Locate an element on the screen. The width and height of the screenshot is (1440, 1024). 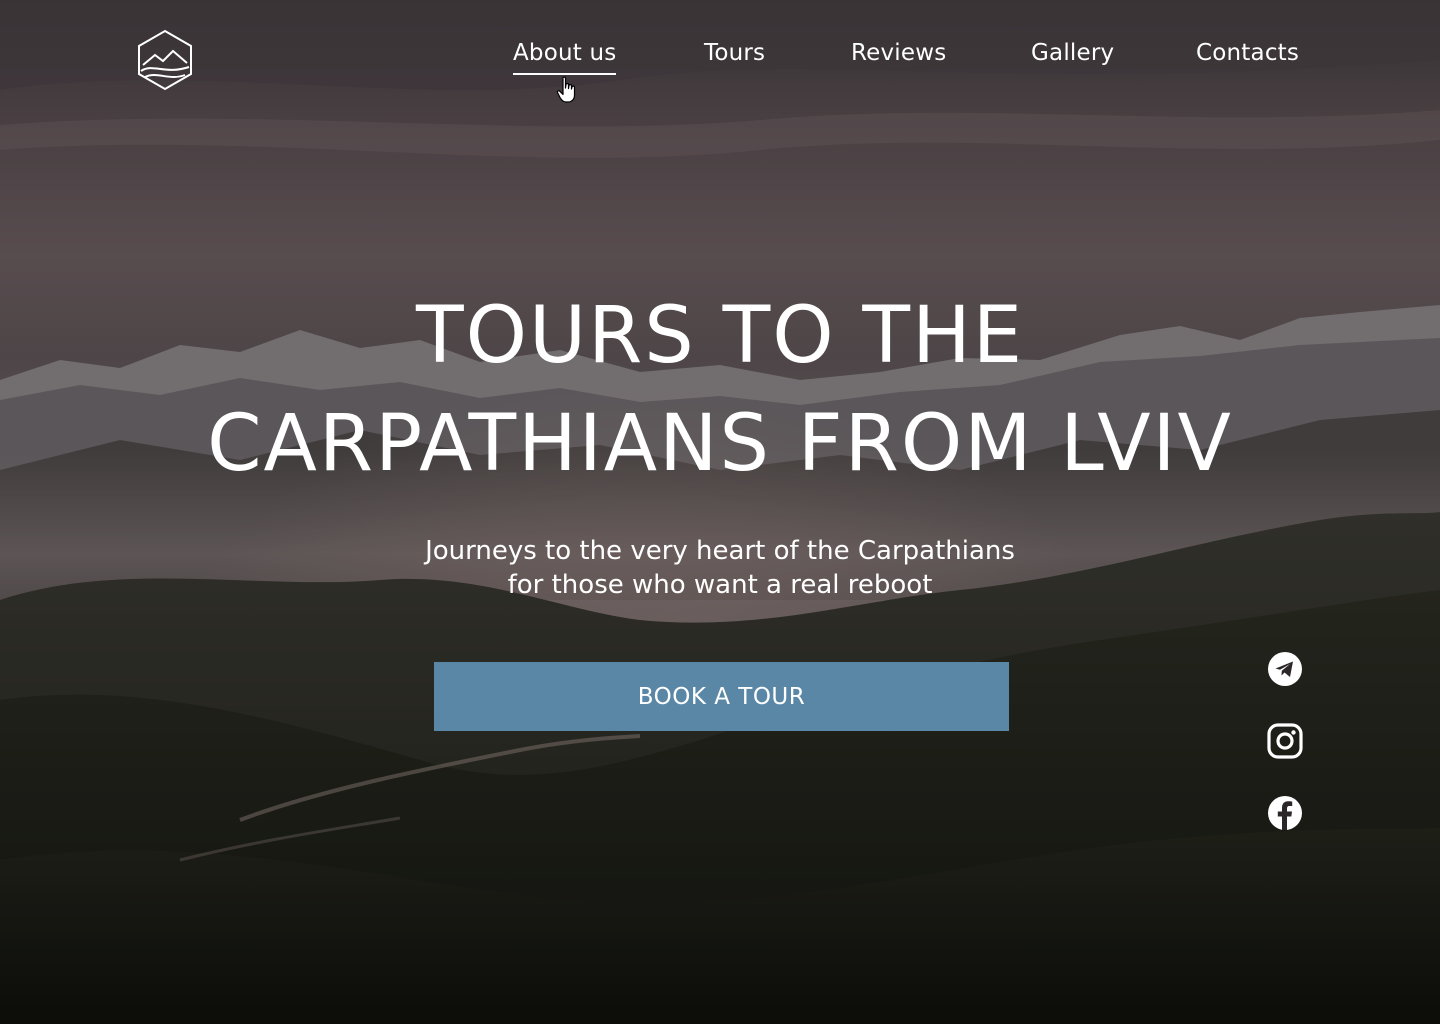
hero-title-line-1: TOURS TO THE is located at coordinates (720, 336).